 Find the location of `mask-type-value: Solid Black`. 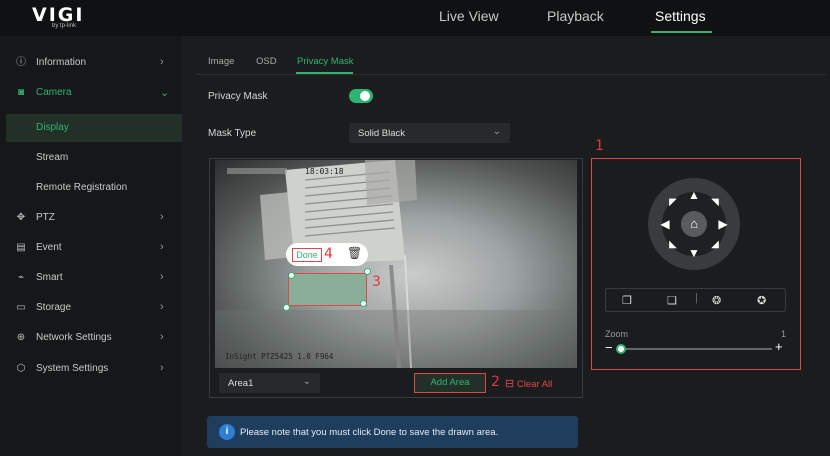

mask-type-value: Solid Black is located at coordinates (381, 133).